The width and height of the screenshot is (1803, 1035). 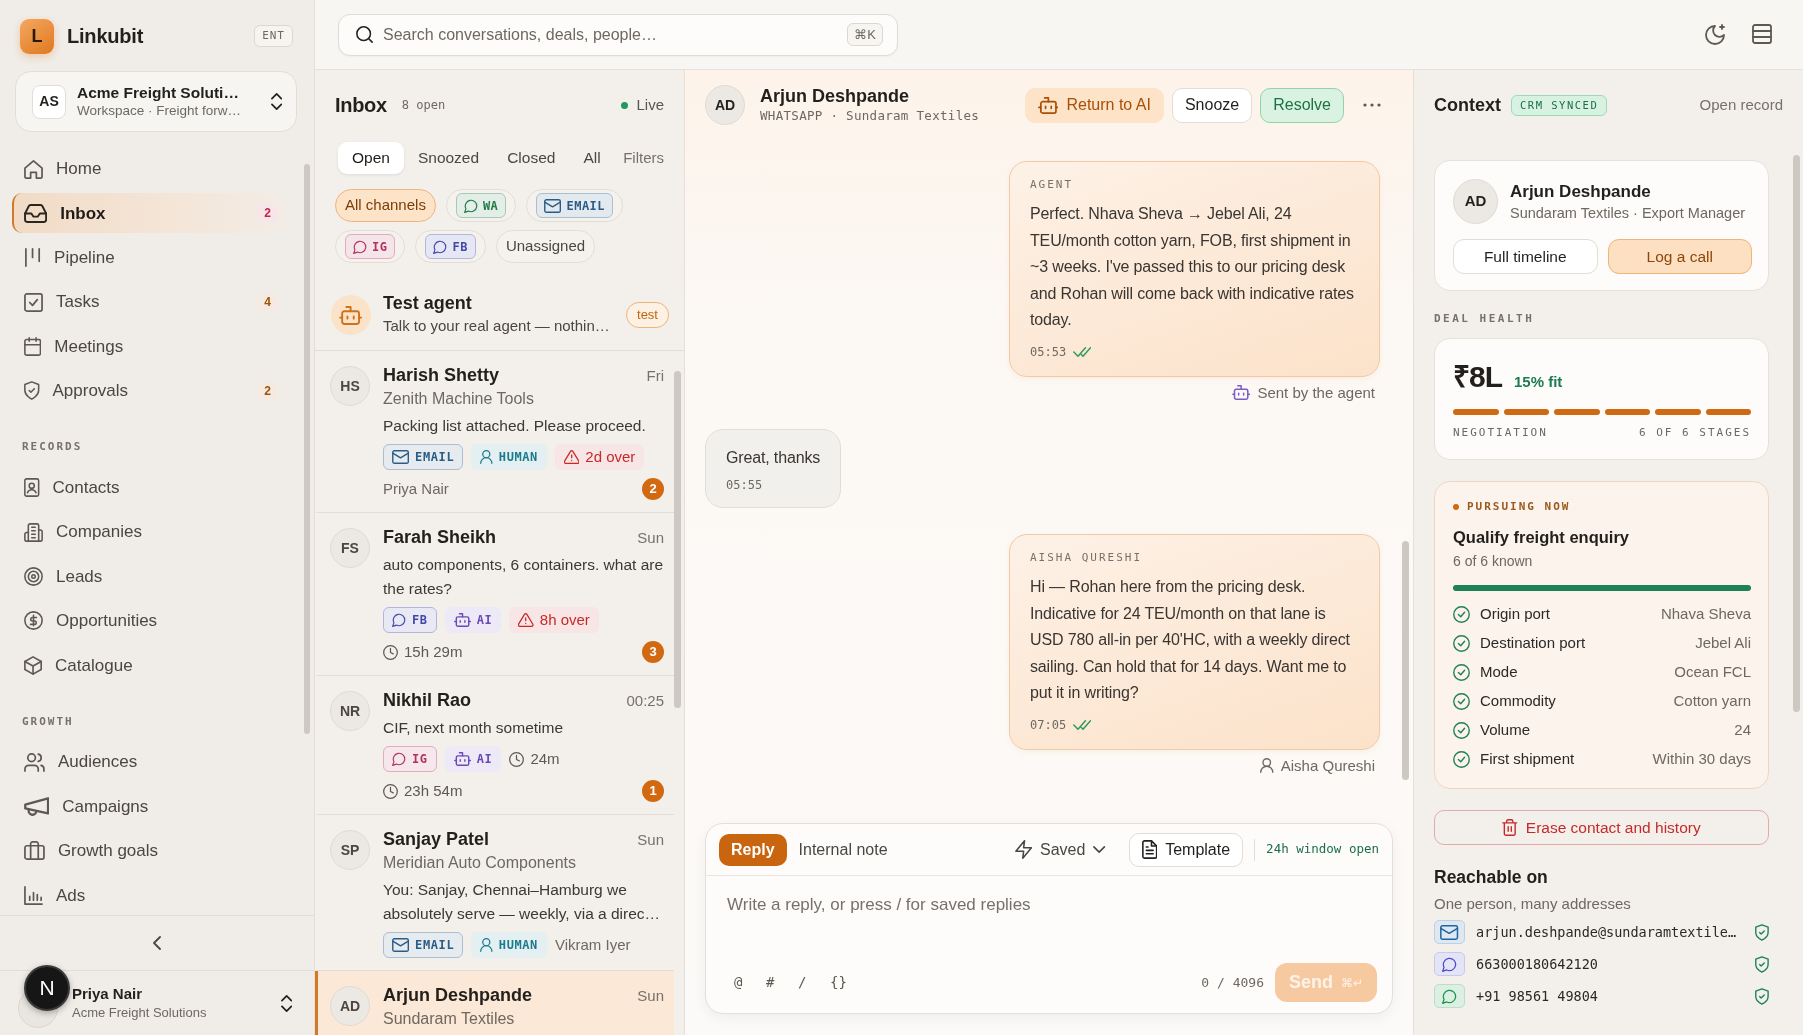 What do you see at coordinates (655, 376) in the screenshot?
I see `message-time: Fri` at bounding box center [655, 376].